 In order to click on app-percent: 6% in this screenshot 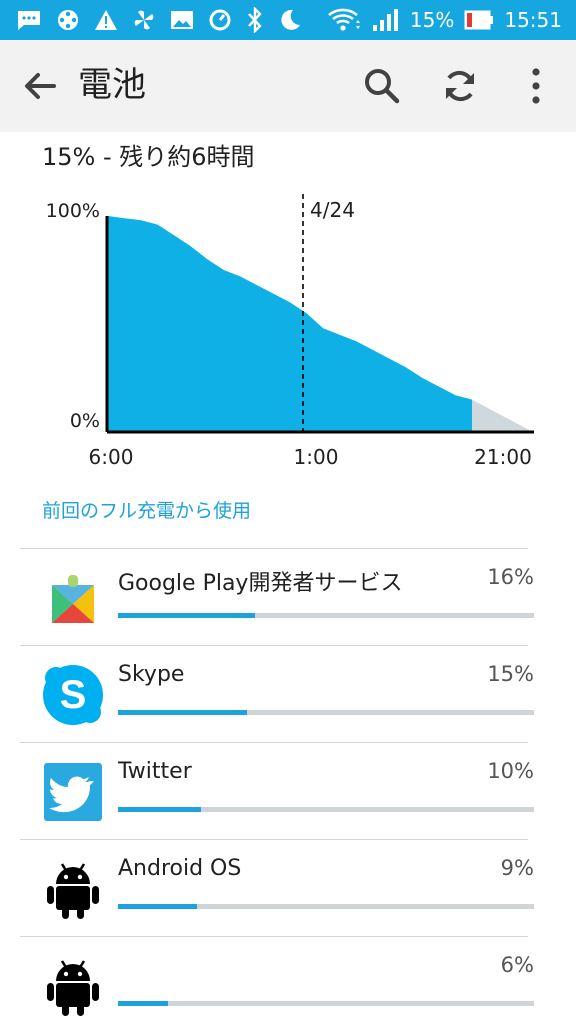, I will do `click(517, 965)`.